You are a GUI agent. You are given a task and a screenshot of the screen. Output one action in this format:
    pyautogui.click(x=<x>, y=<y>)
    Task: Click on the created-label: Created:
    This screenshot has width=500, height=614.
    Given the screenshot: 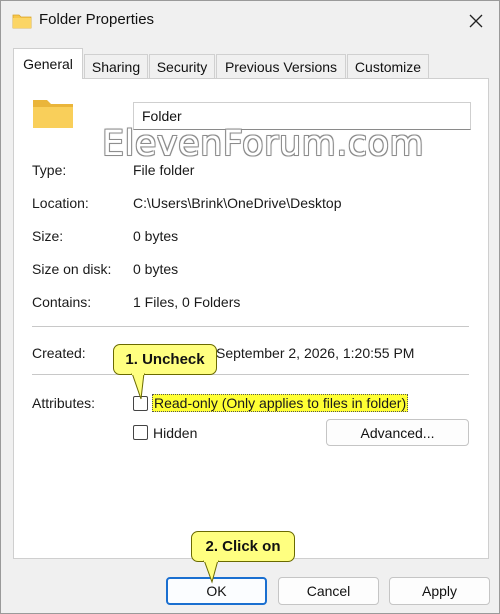 What is the action you would take?
    pyautogui.click(x=59, y=353)
    